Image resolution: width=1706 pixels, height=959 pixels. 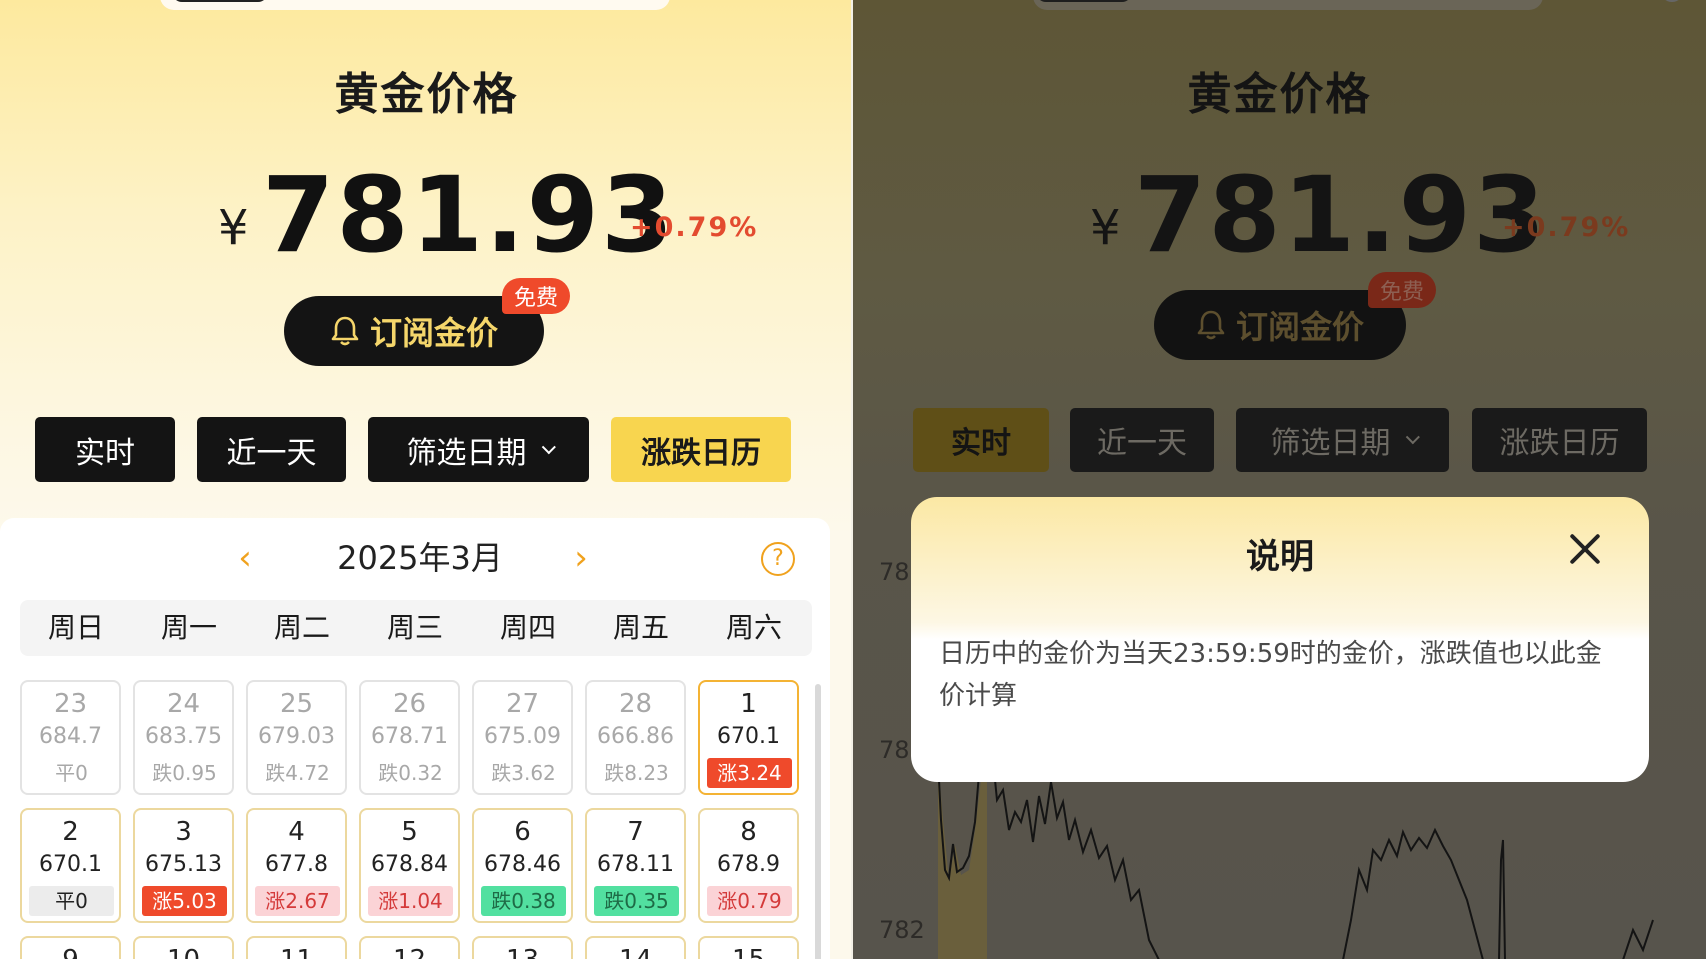 I want to click on month-label: 2025年3月, so click(x=420, y=558).